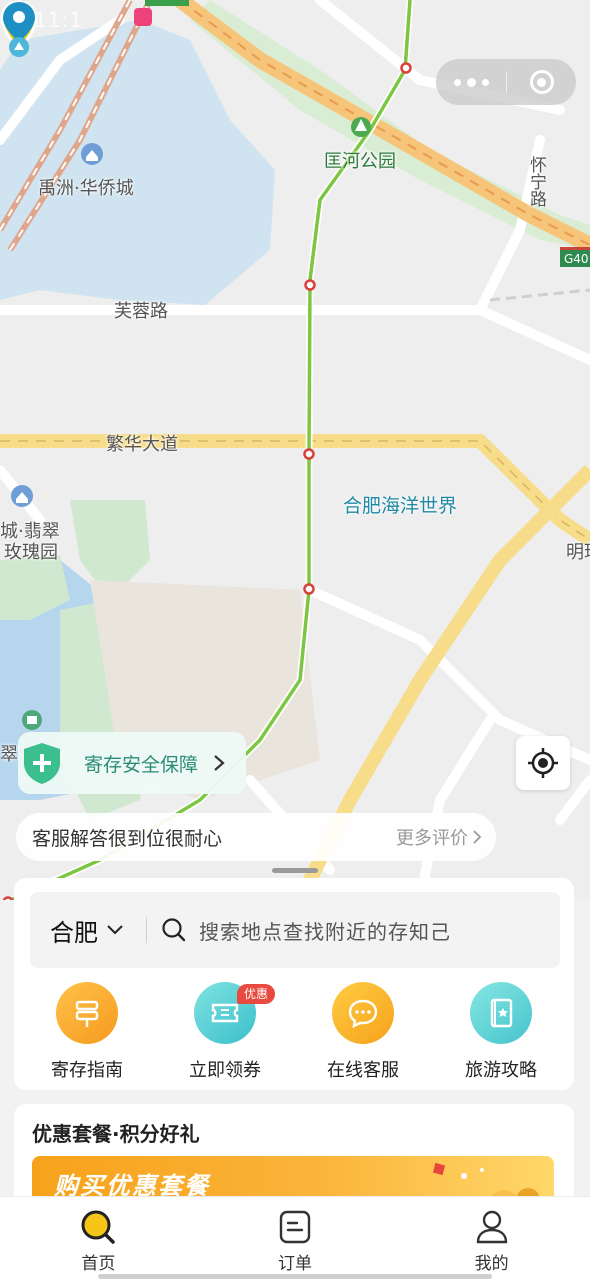 The height and width of the screenshot is (1280, 590). What do you see at coordinates (295, 1264) in the screenshot?
I see `tab-label: 订单` at bounding box center [295, 1264].